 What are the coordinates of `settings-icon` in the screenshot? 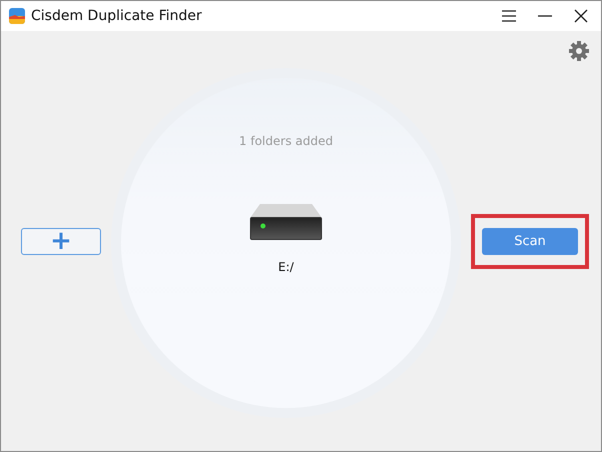 It's located at (579, 51).